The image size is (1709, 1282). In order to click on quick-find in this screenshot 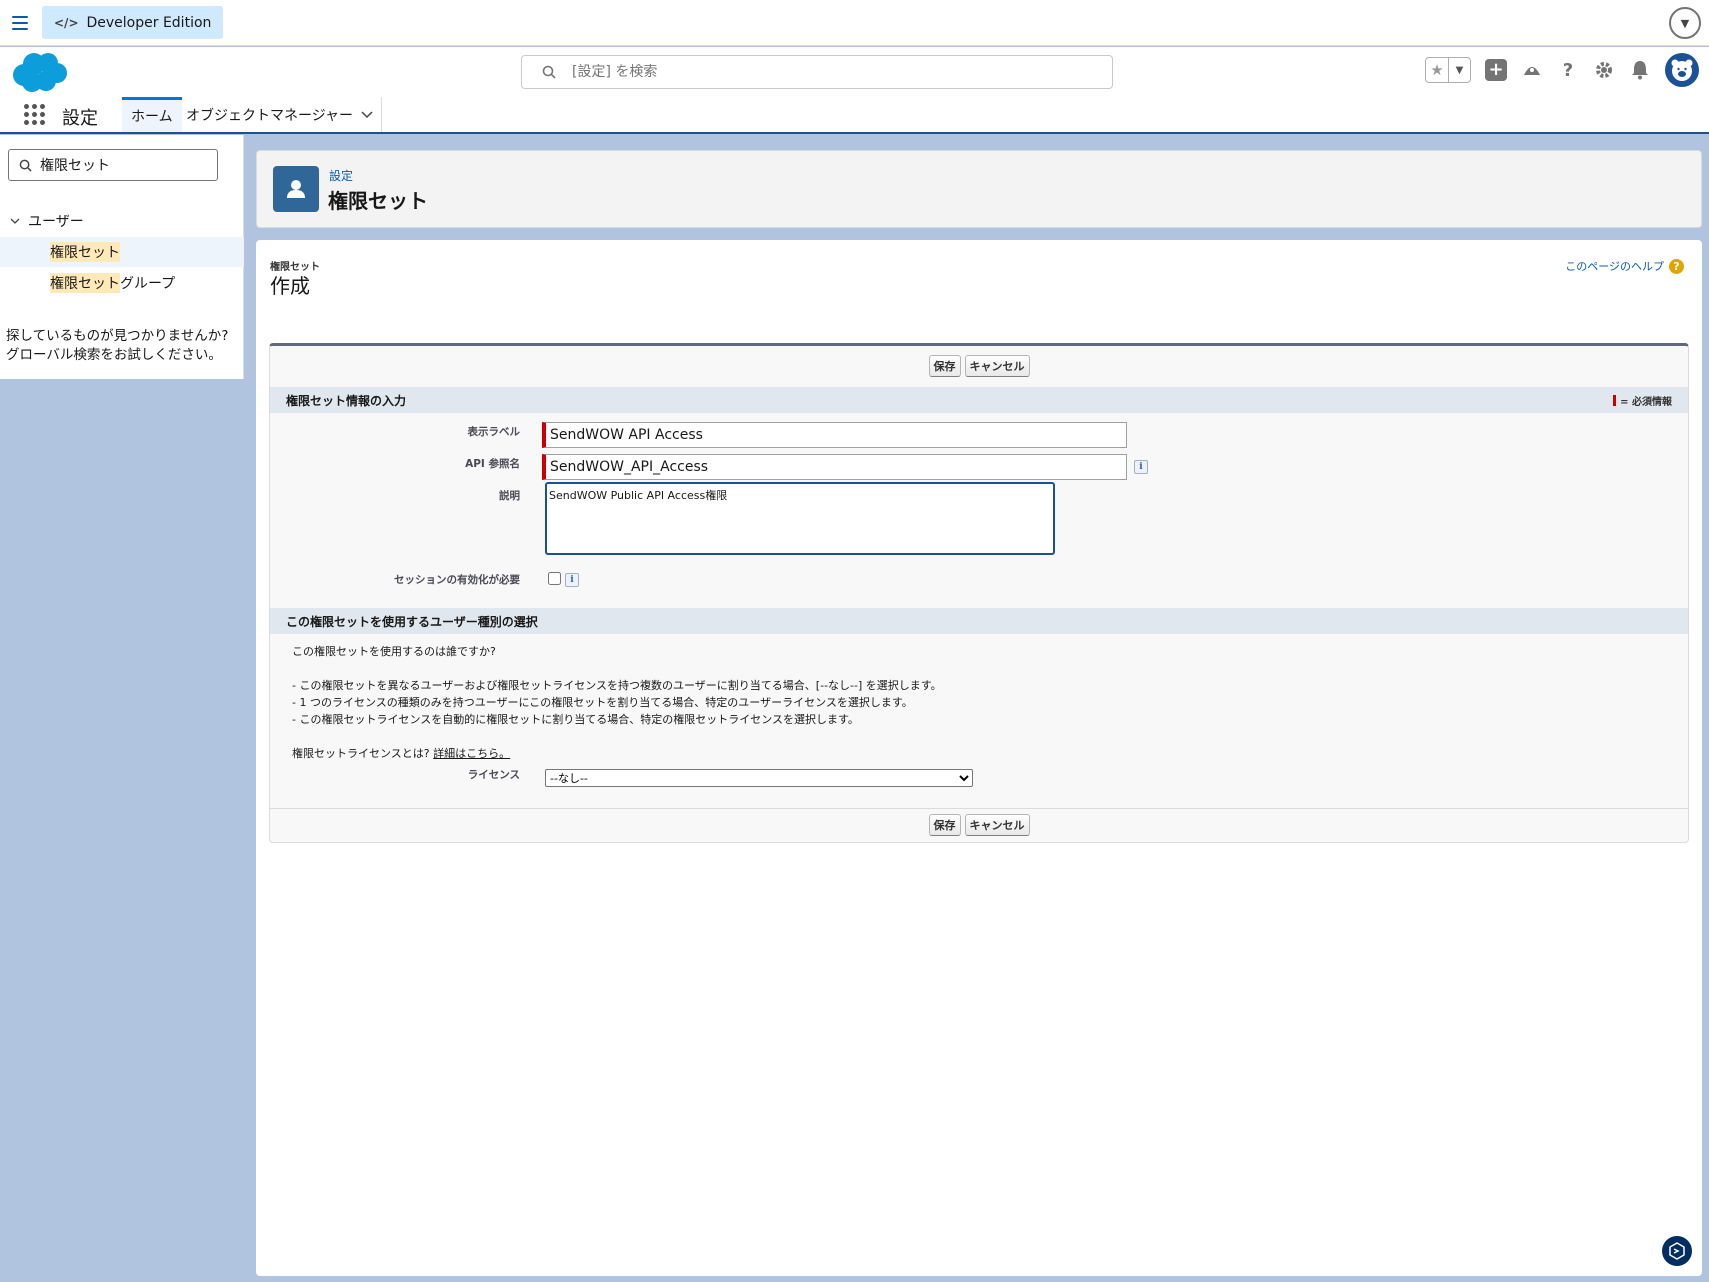, I will do `click(113, 165)`.